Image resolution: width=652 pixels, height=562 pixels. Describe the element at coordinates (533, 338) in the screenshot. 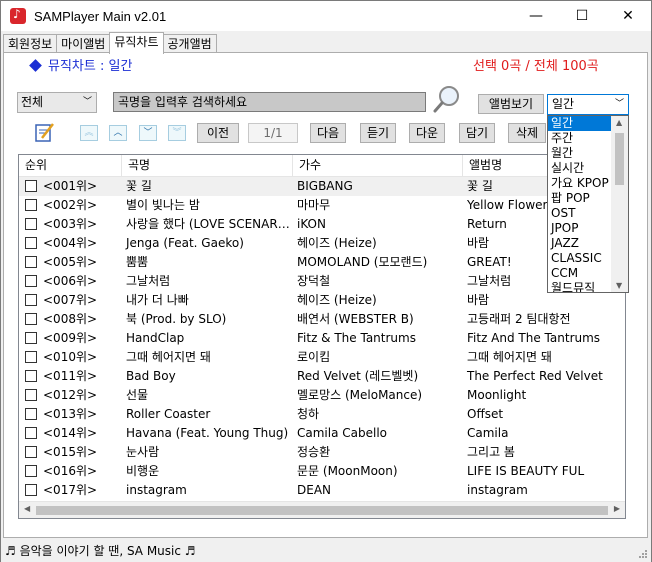

I see `album-cell: Fitz And The Tantrums` at that location.